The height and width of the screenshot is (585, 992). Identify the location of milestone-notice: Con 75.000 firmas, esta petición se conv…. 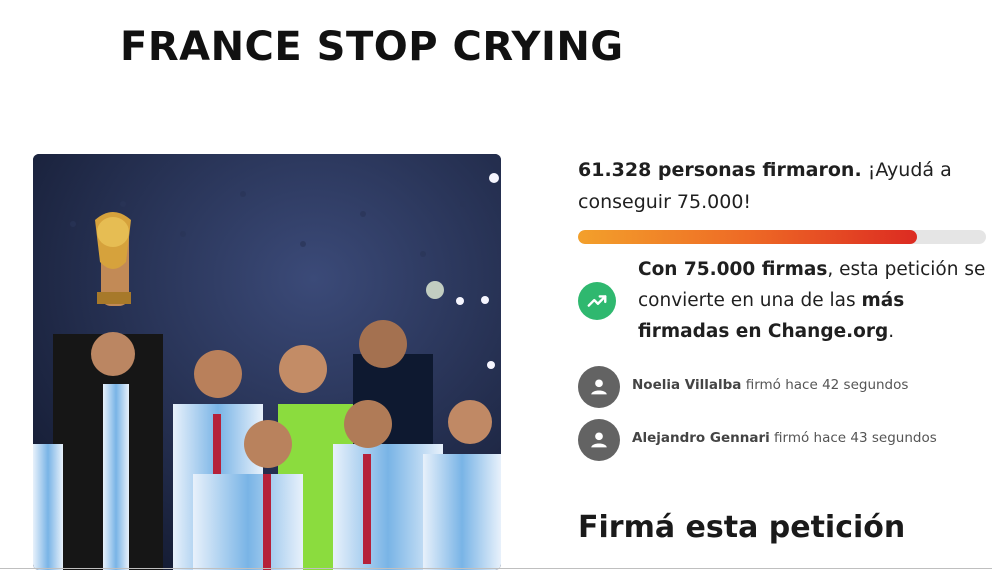
(782, 300).